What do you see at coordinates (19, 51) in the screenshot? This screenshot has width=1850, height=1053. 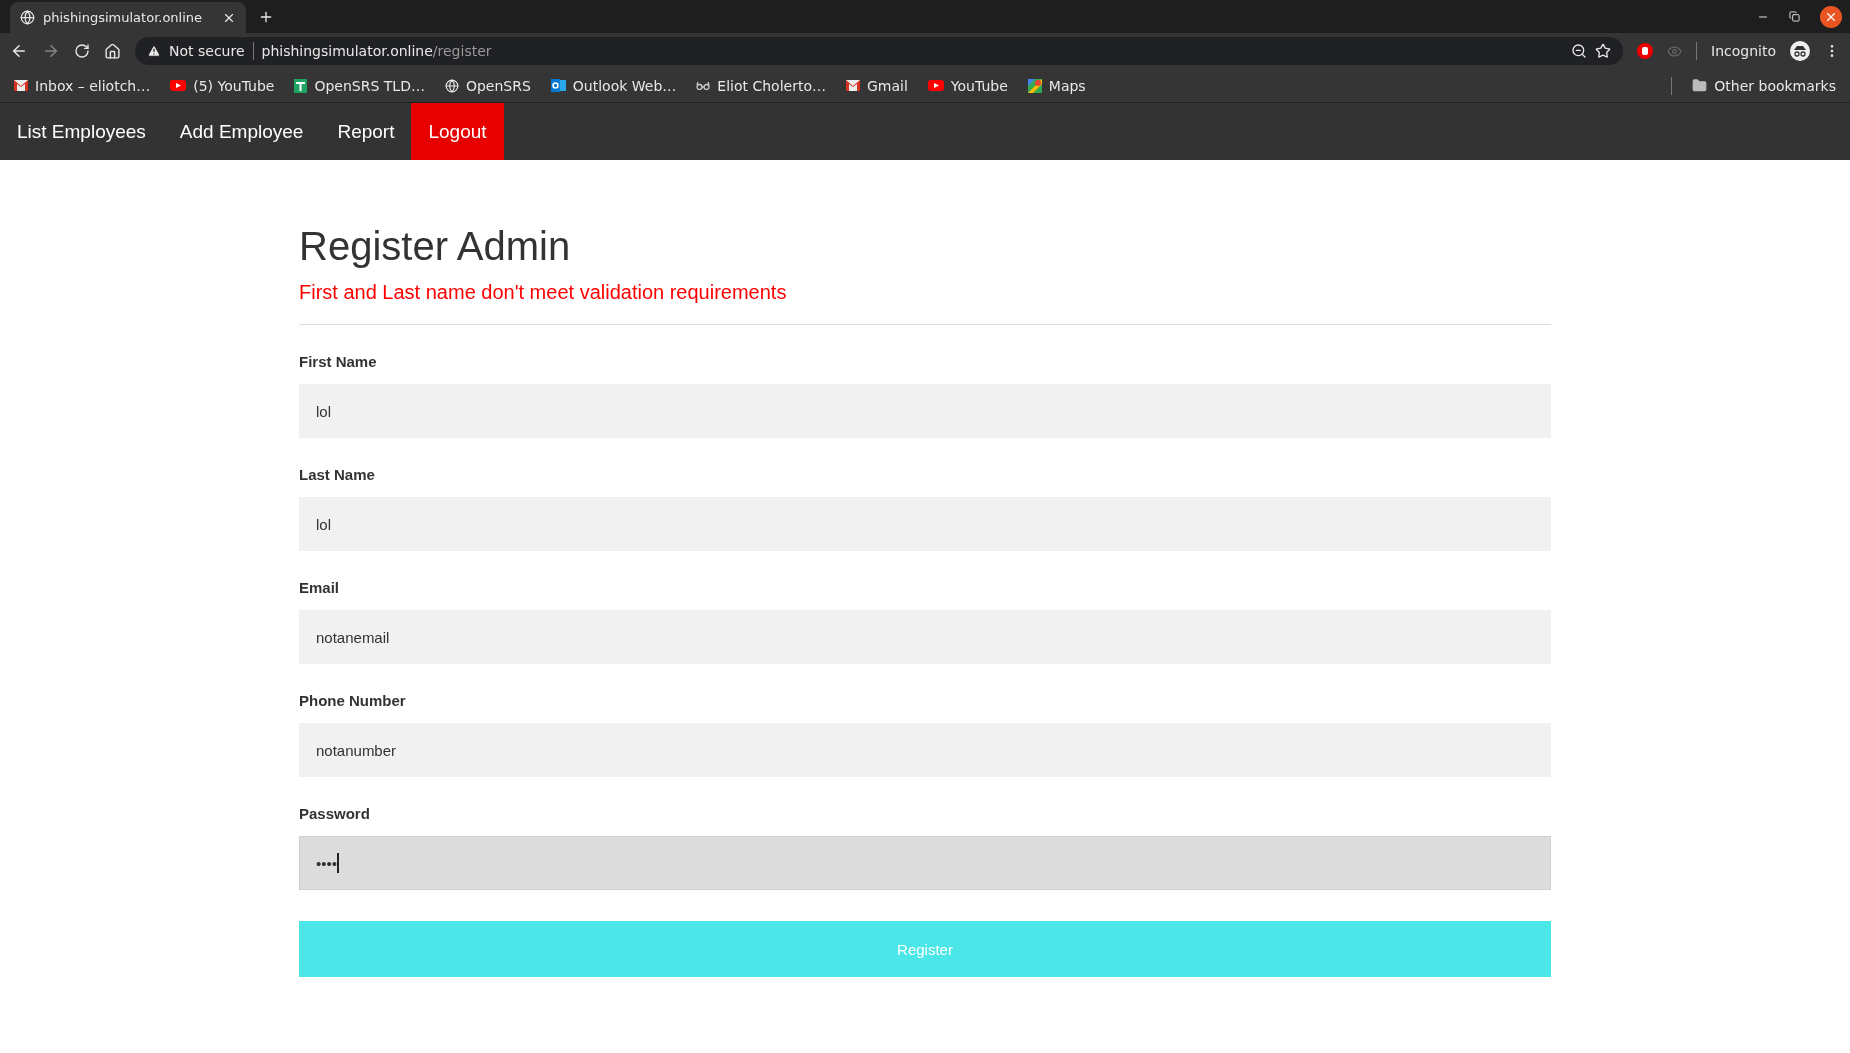 I see `back-icon` at bounding box center [19, 51].